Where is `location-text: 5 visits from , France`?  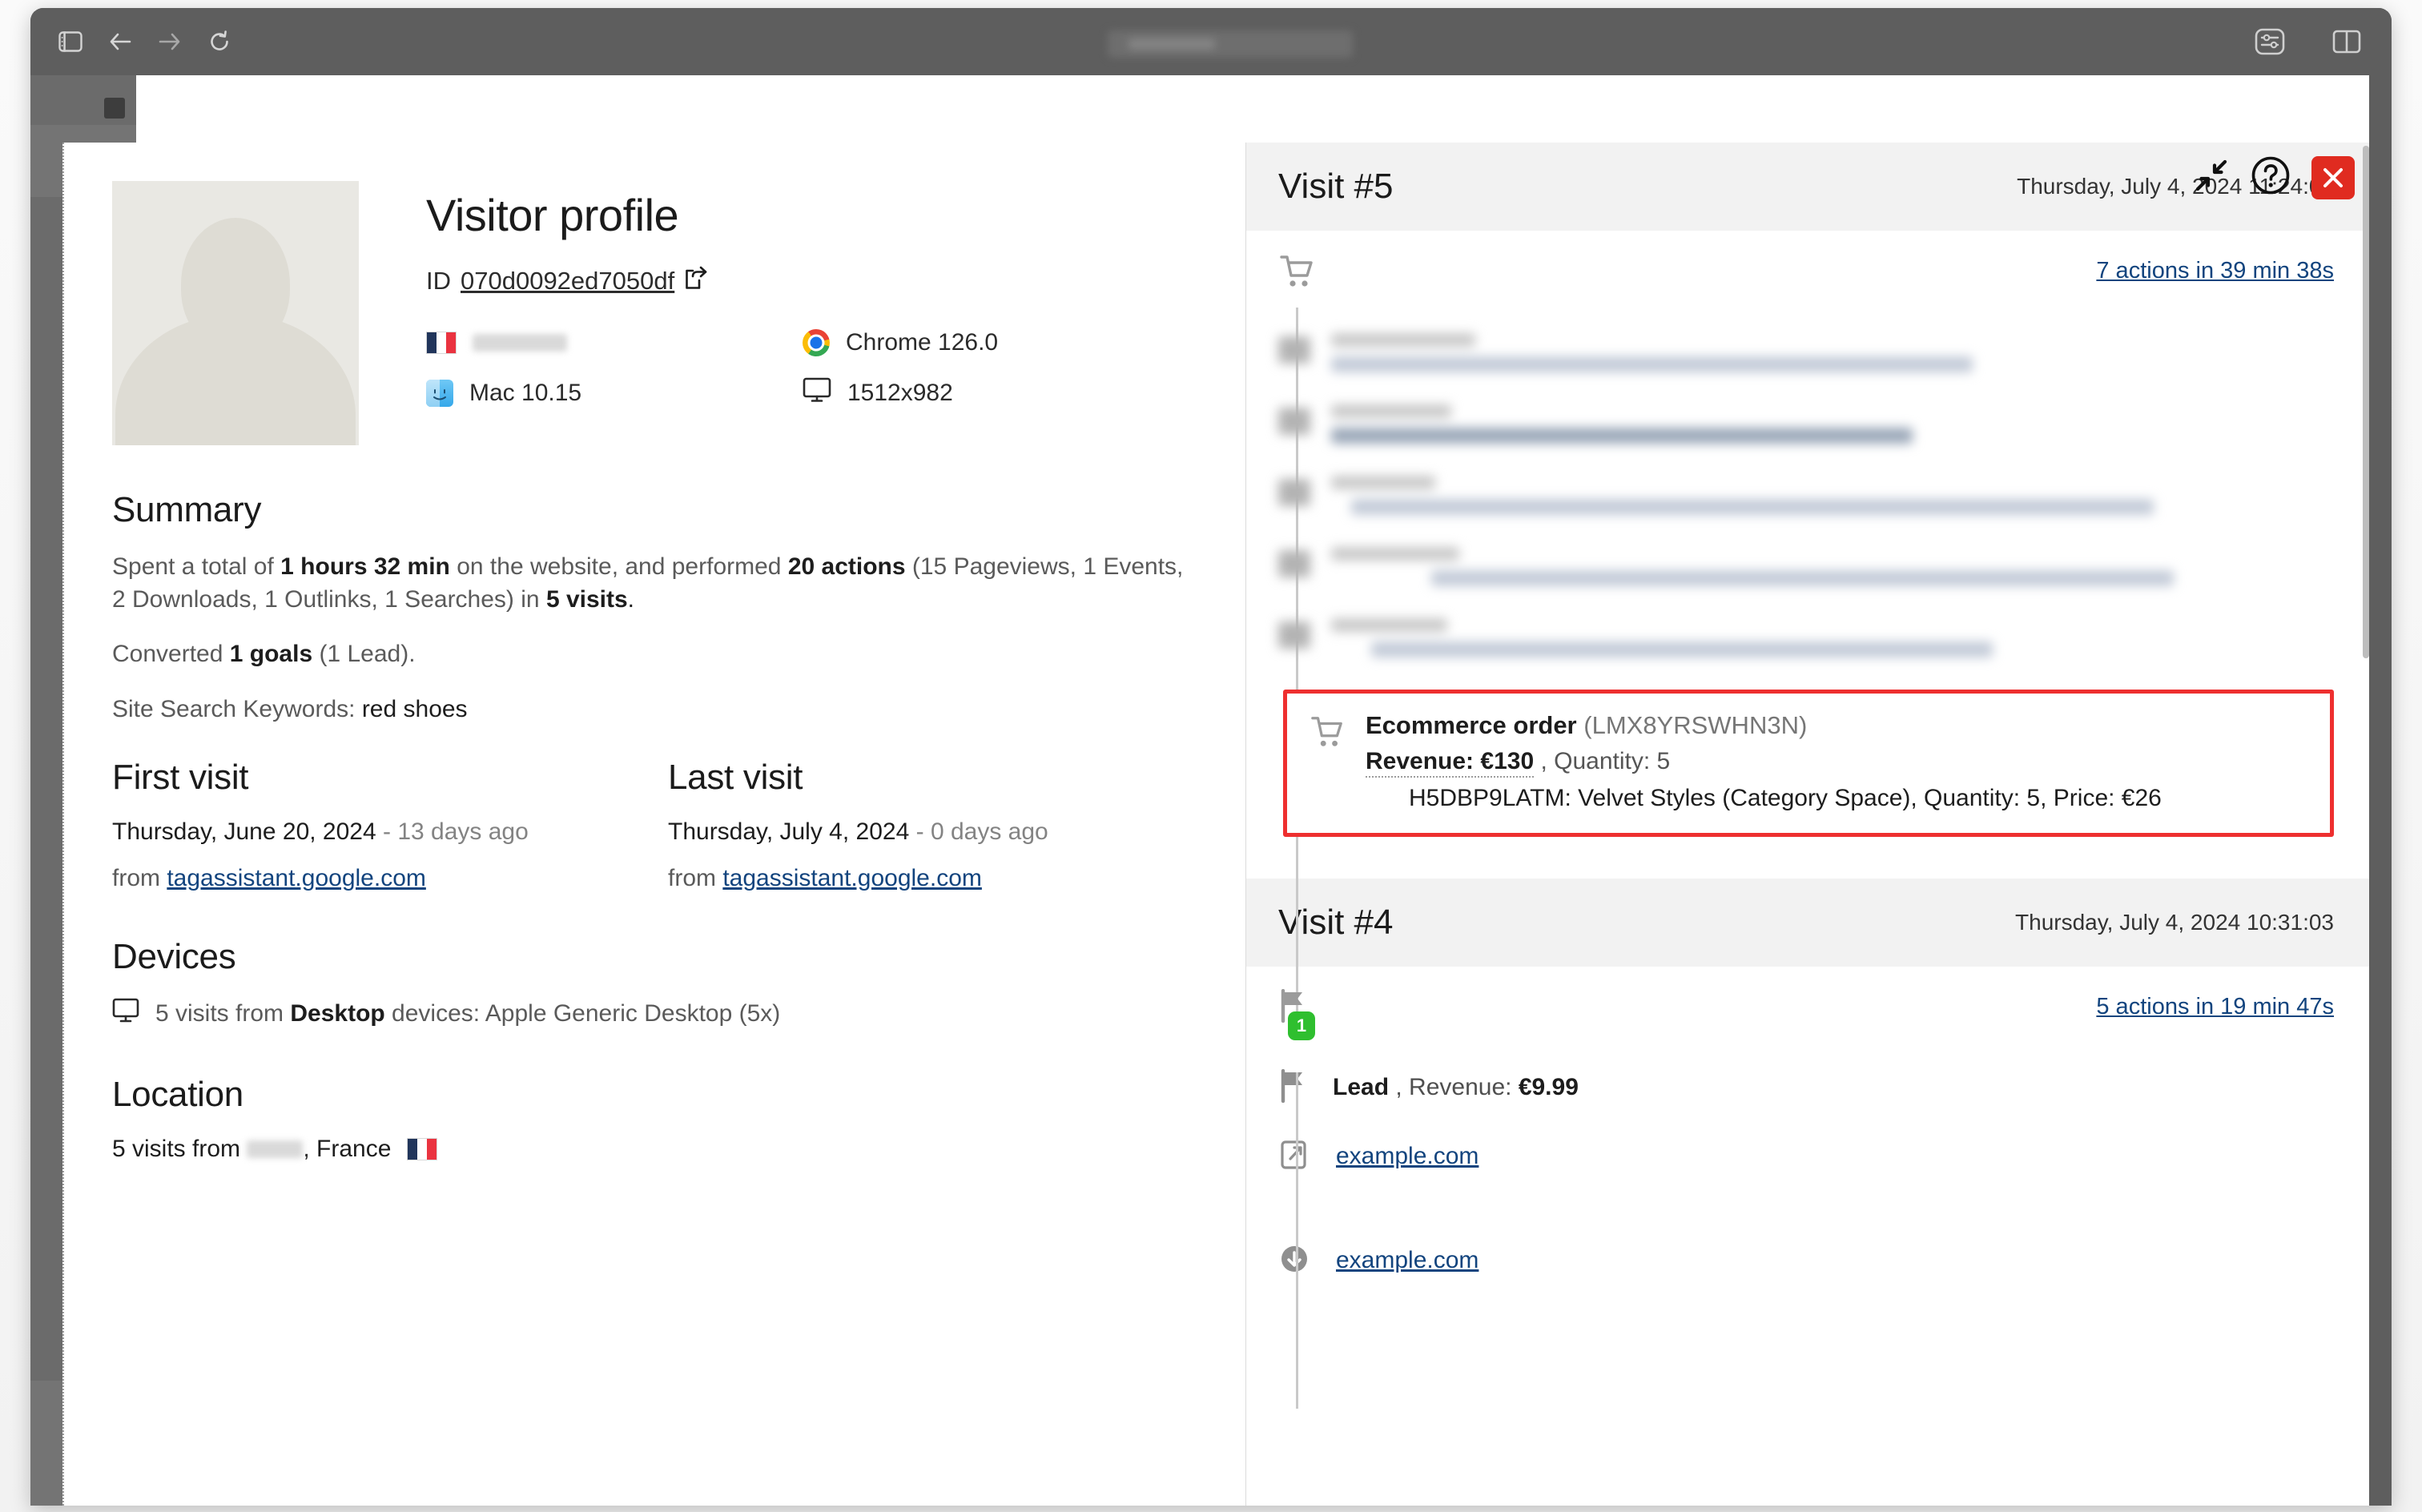 location-text: 5 visits from , France is located at coordinates (251, 1149).